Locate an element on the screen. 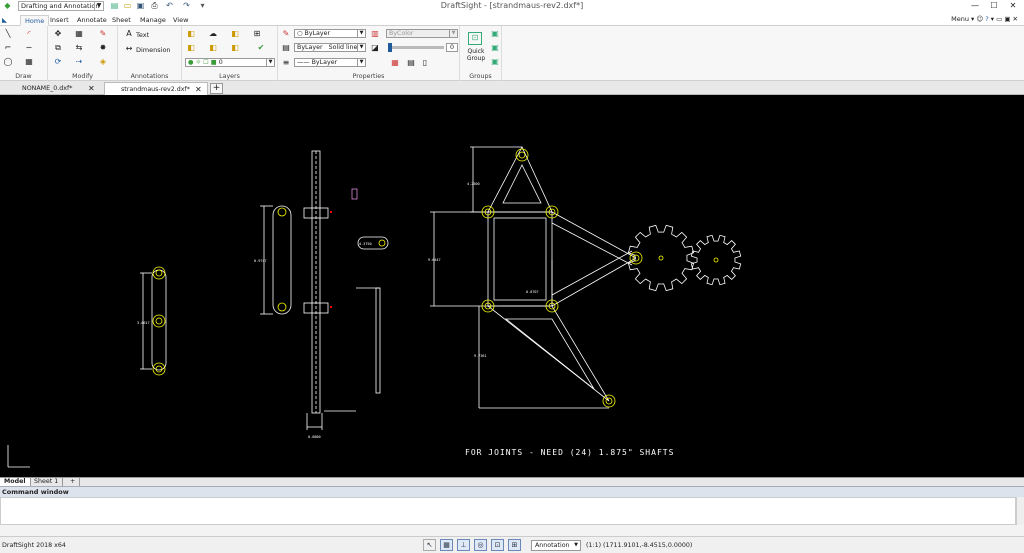 The height and width of the screenshot is (553, 1024). line-icon: ╲ is located at coordinates (8, 33).